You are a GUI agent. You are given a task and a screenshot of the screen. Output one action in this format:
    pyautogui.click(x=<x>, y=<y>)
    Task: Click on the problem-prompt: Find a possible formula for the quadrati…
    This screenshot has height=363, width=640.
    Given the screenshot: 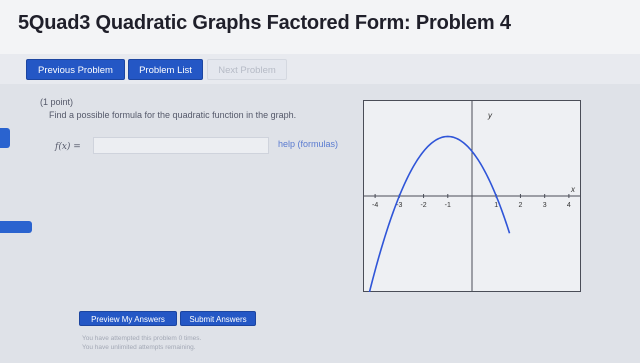 What is the action you would take?
    pyautogui.click(x=173, y=115)
    